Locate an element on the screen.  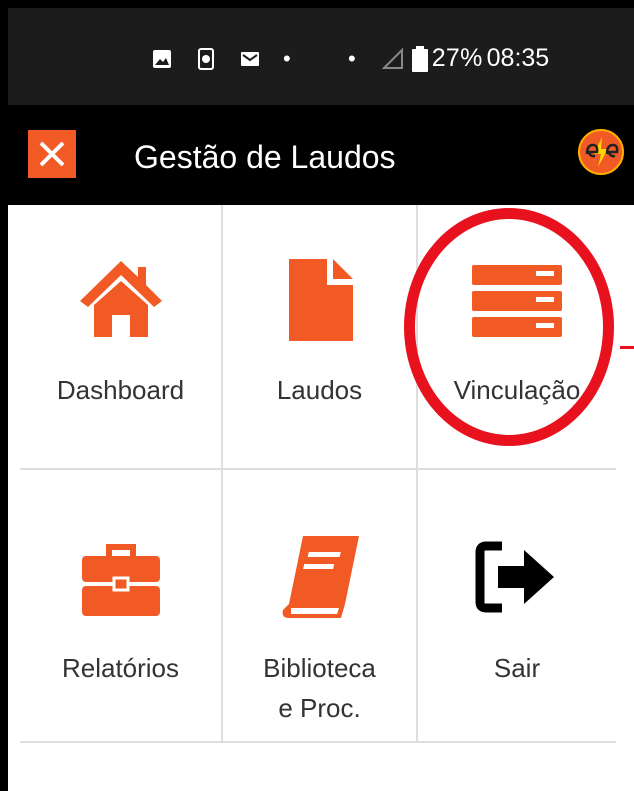
app-bar: Gestão de Laudos is located at coordinates (321, 155).